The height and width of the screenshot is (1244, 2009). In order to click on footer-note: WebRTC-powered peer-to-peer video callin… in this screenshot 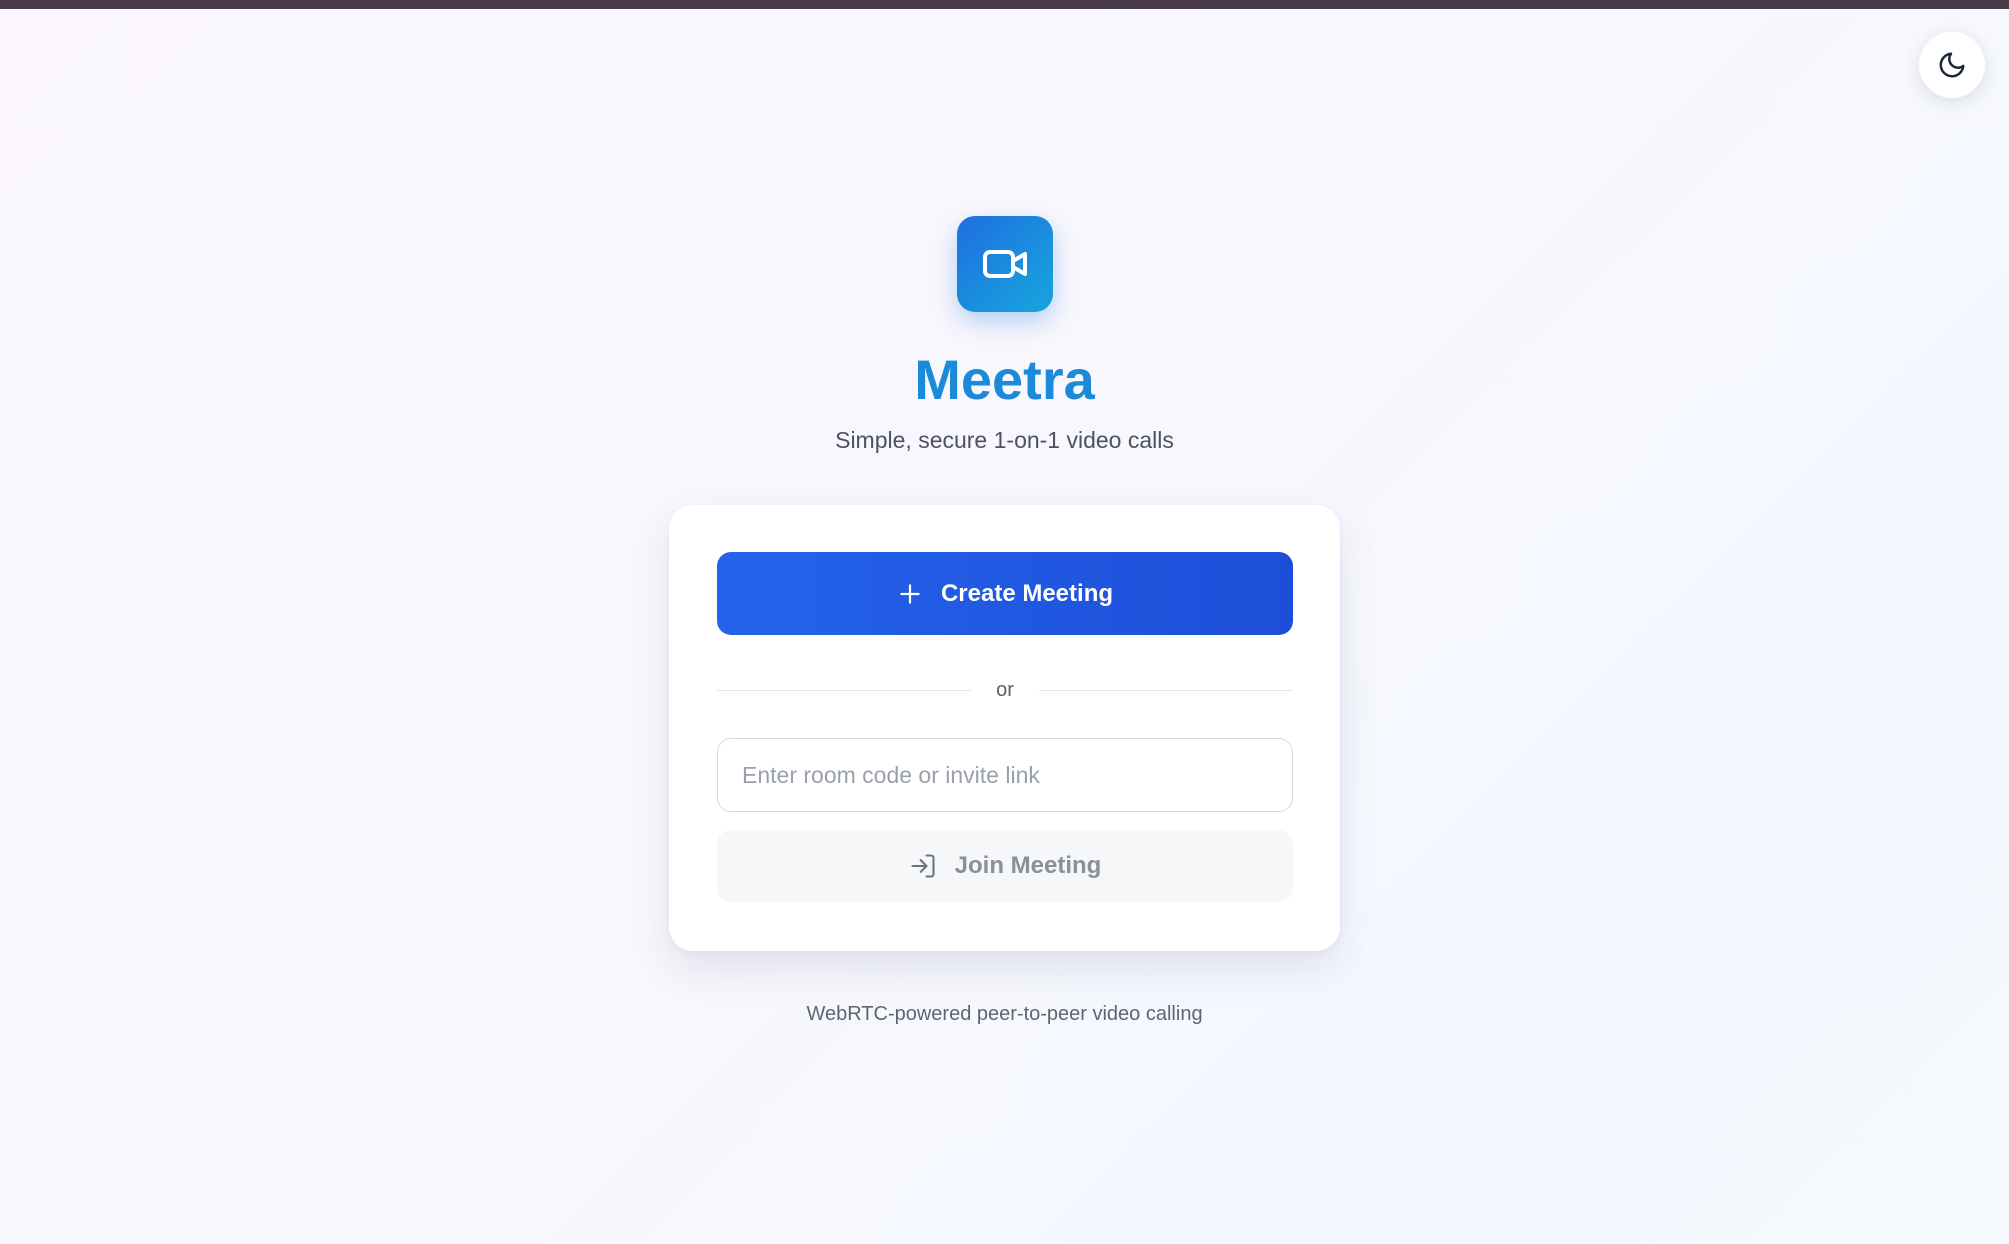, I will do `click(1004, 1014)`.